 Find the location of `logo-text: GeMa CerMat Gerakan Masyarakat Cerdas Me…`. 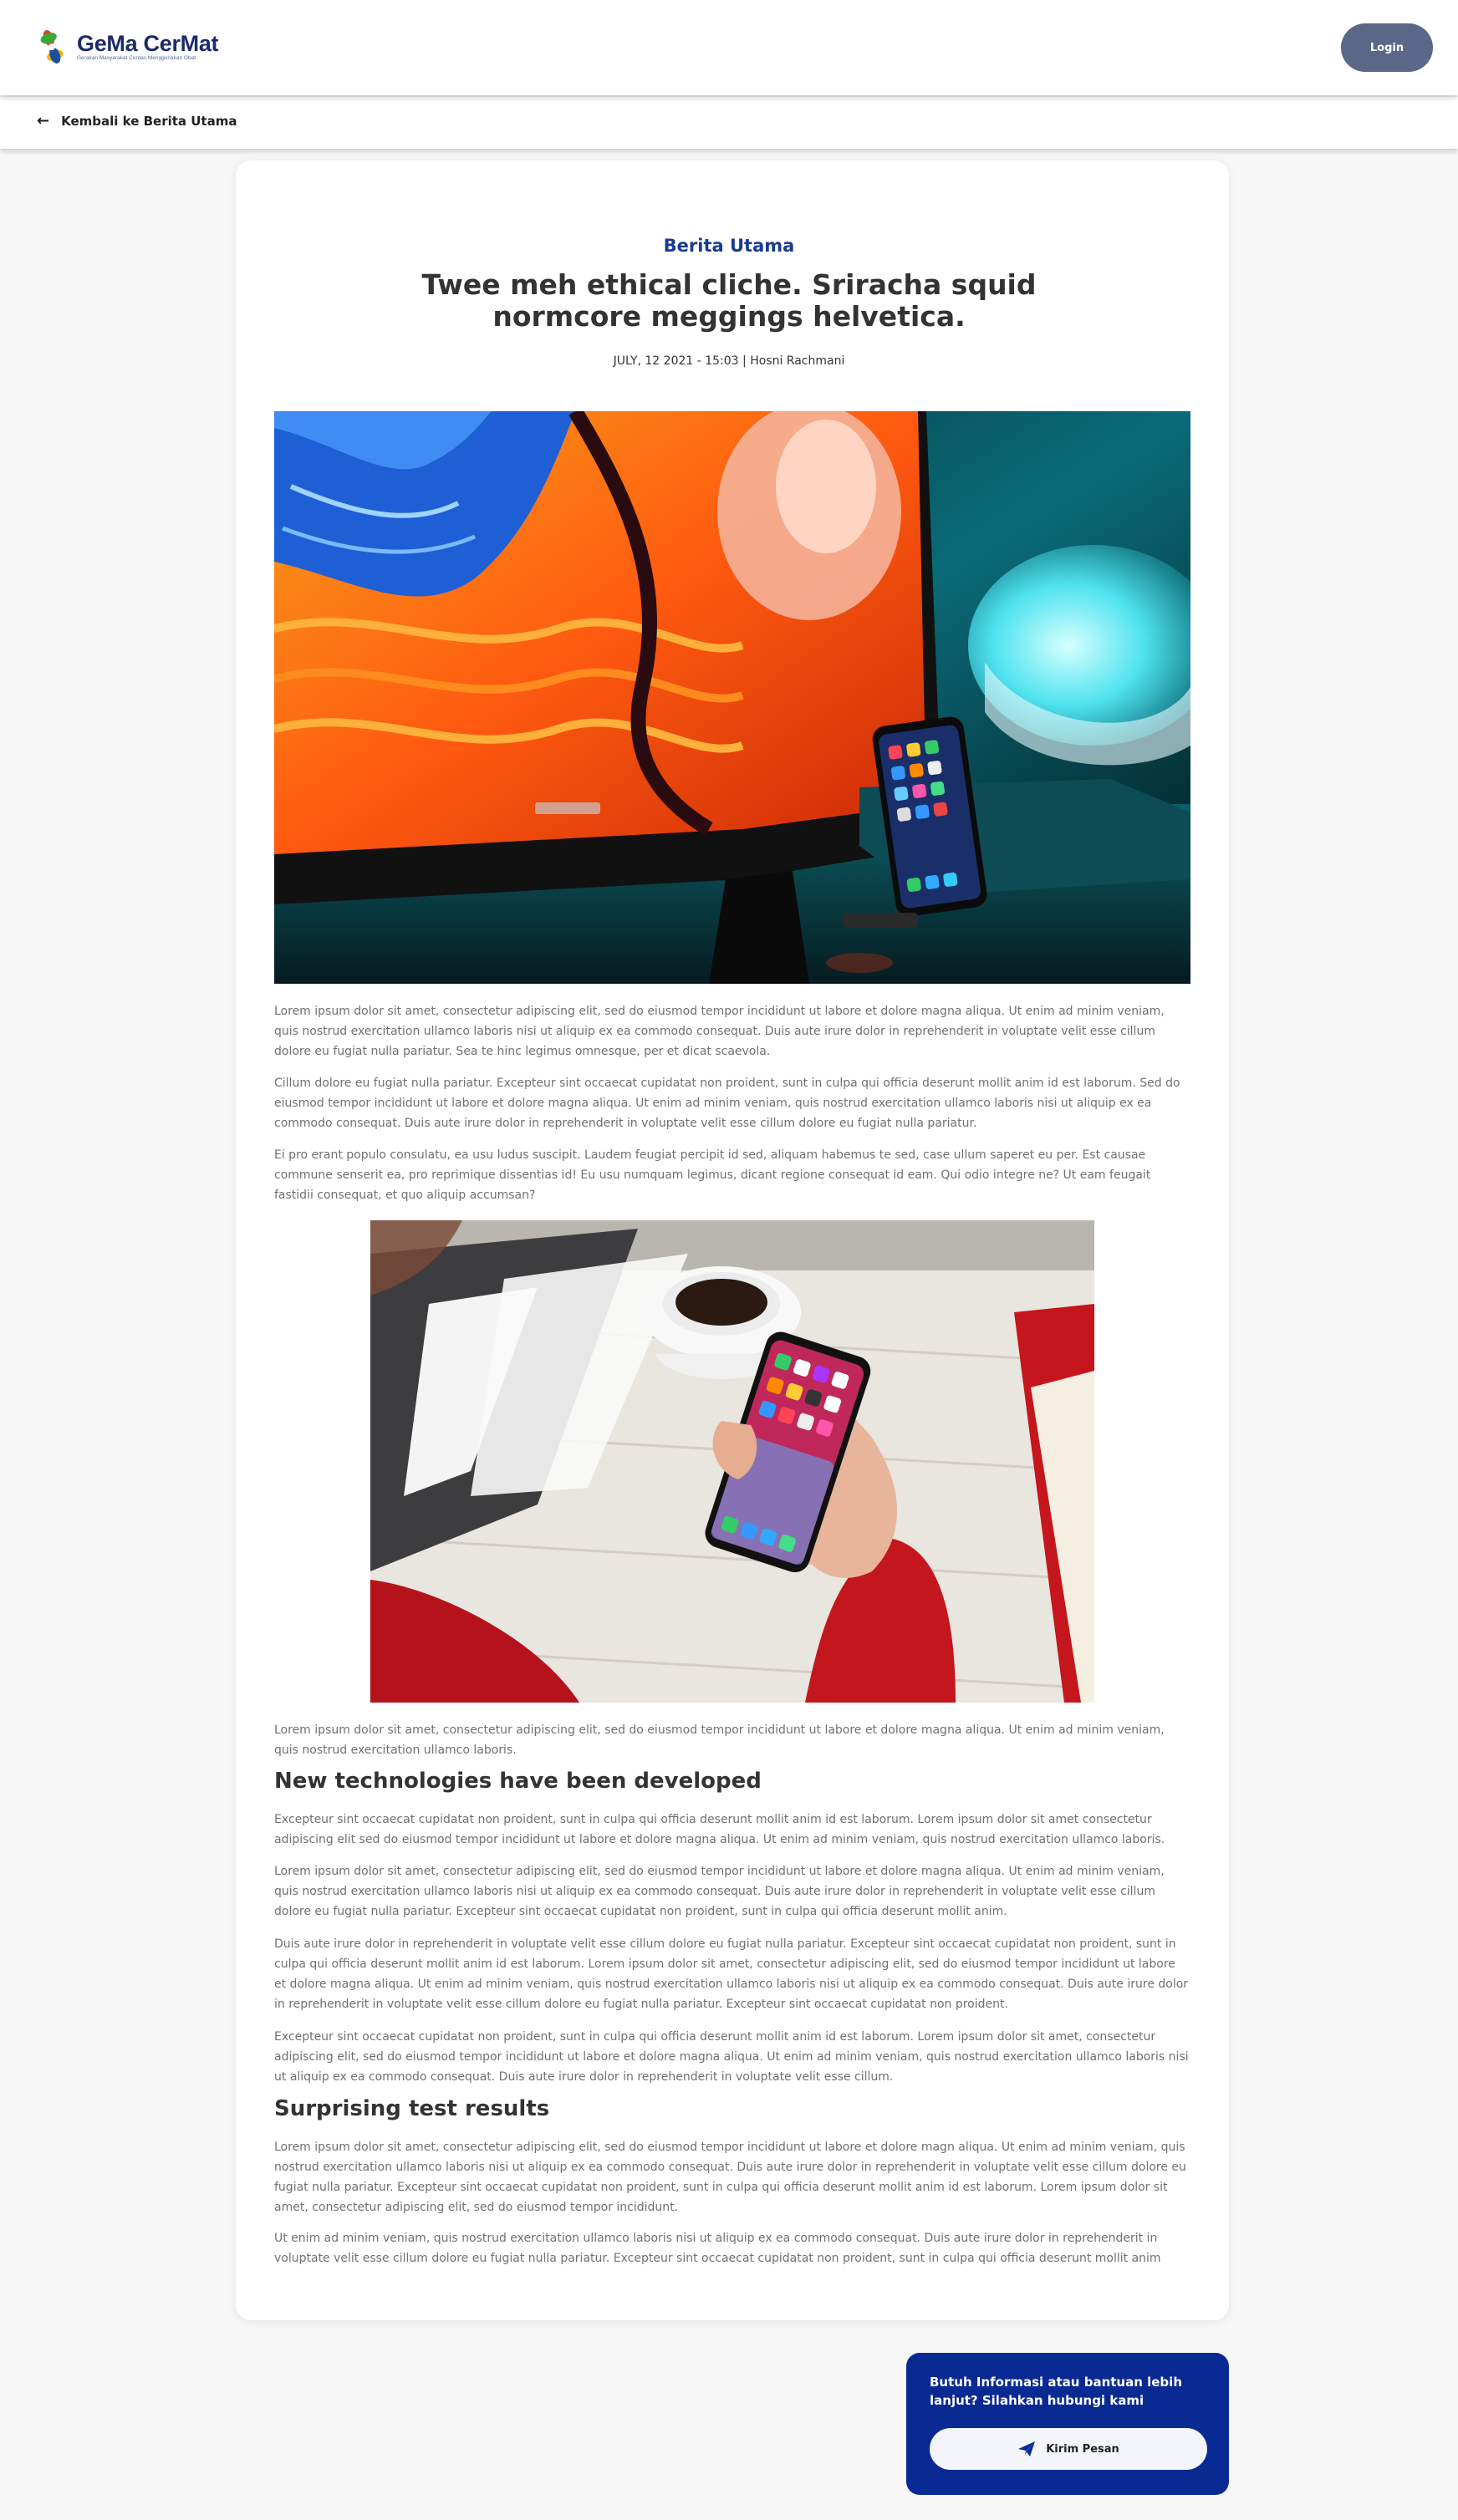

logo-text: GeMa CerMat Gerakan Masyarakat Cerdas Me… is located at coordinates (148, 46).